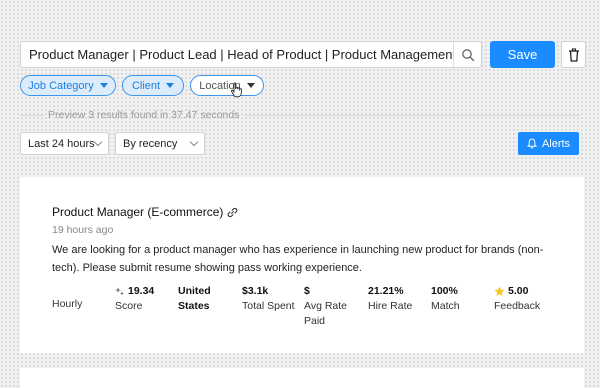  I want to click on total-spent-value: $3.1k, so click(255, 291).